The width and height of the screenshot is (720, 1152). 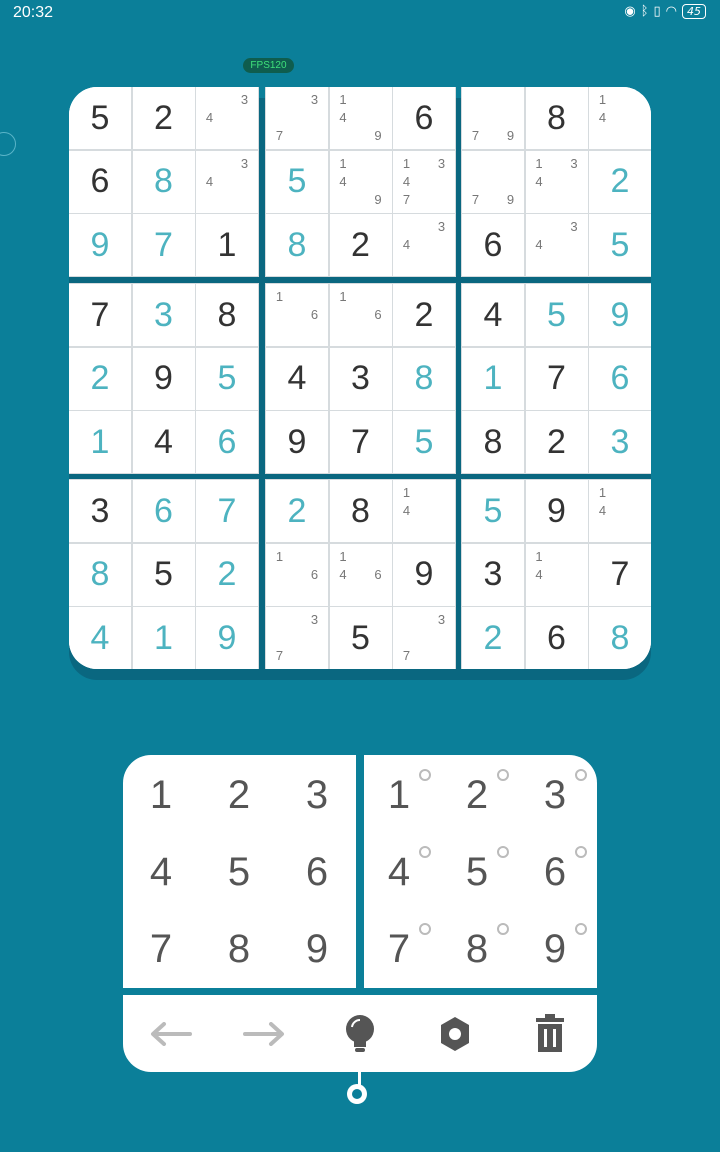 What do you see at coordinates (455, 1034) in the screenshot?
I see `settings-button` at bounding box center [455, 1034].